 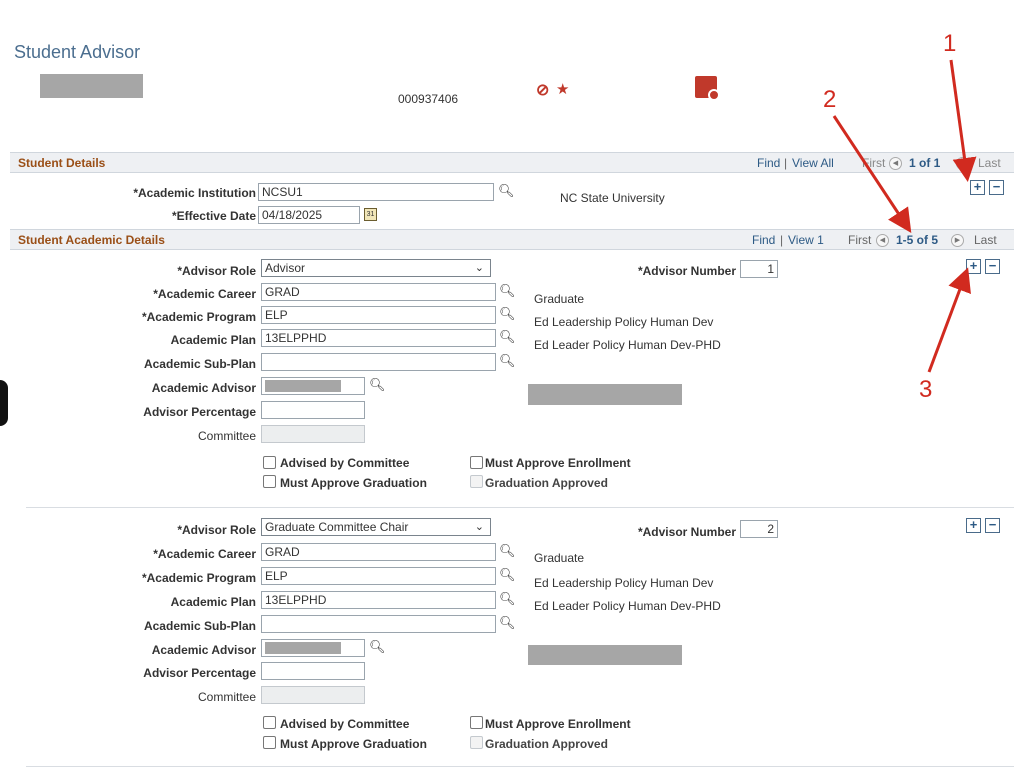 I want to click on no-entry-icon: ⊘, so click(x=542, y=90).